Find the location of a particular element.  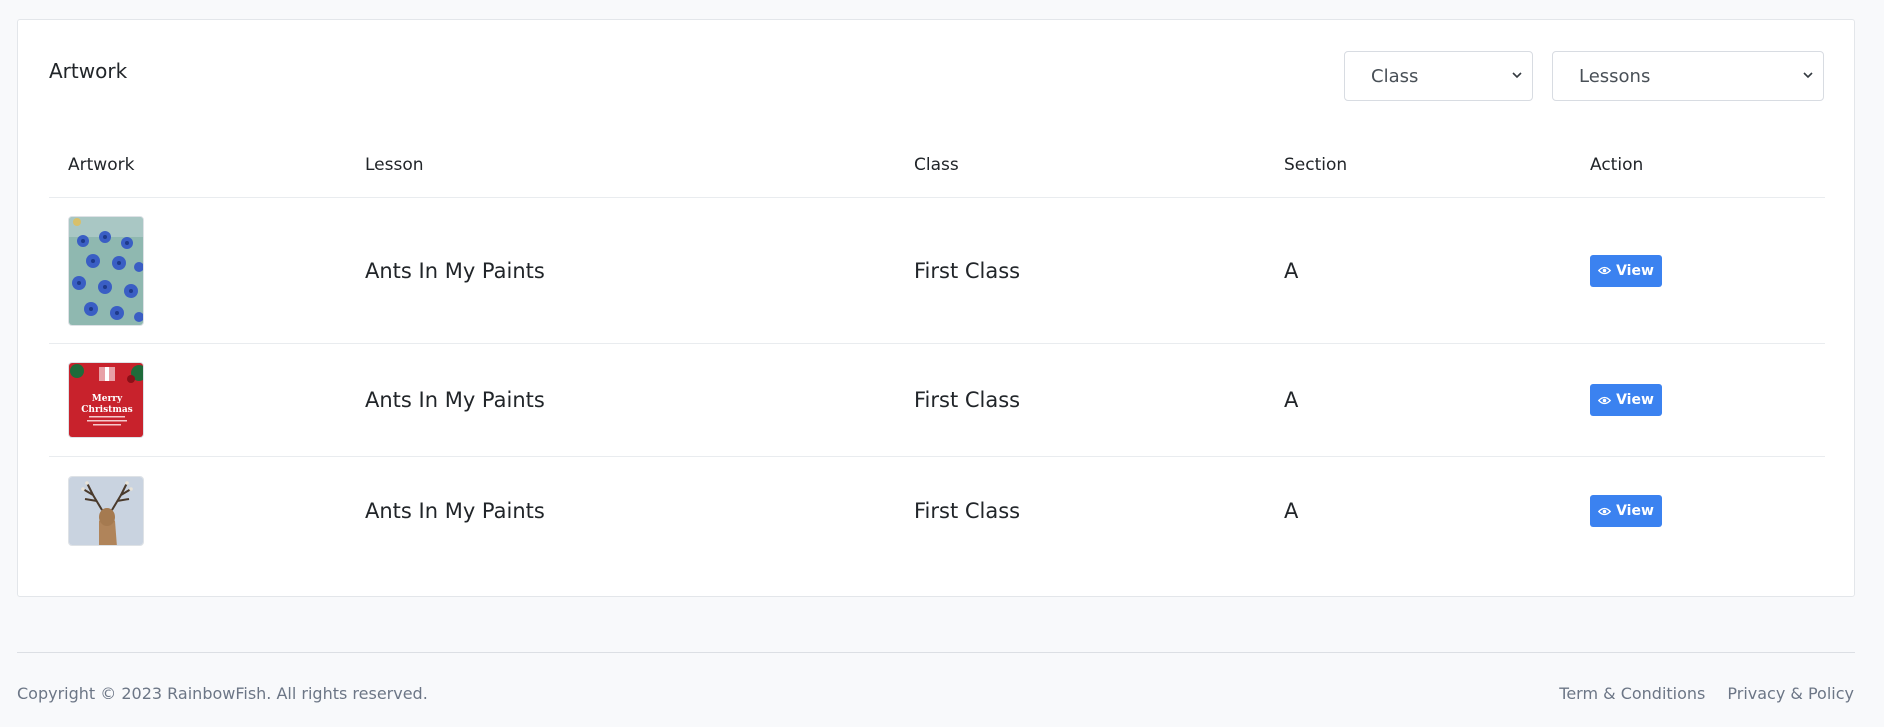

terms-link: Term & Conditions is located at coordinates (1632, 693).